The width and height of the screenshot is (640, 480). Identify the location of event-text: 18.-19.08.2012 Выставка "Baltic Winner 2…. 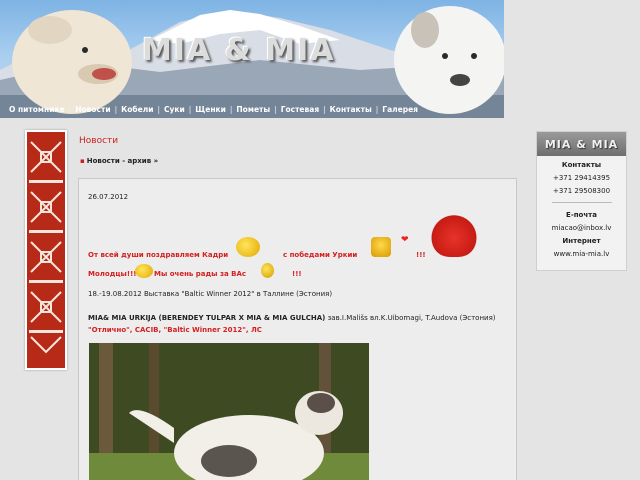
(210, 294).